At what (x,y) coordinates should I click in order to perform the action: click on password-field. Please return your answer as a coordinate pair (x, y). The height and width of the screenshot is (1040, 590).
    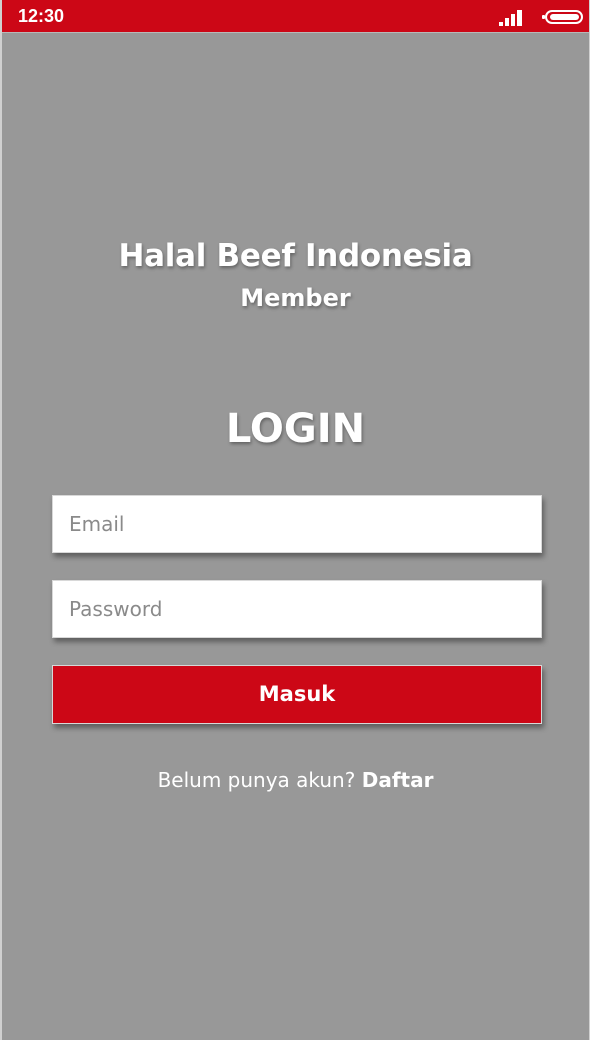
    Looking at the image, I should click on (297, 609).